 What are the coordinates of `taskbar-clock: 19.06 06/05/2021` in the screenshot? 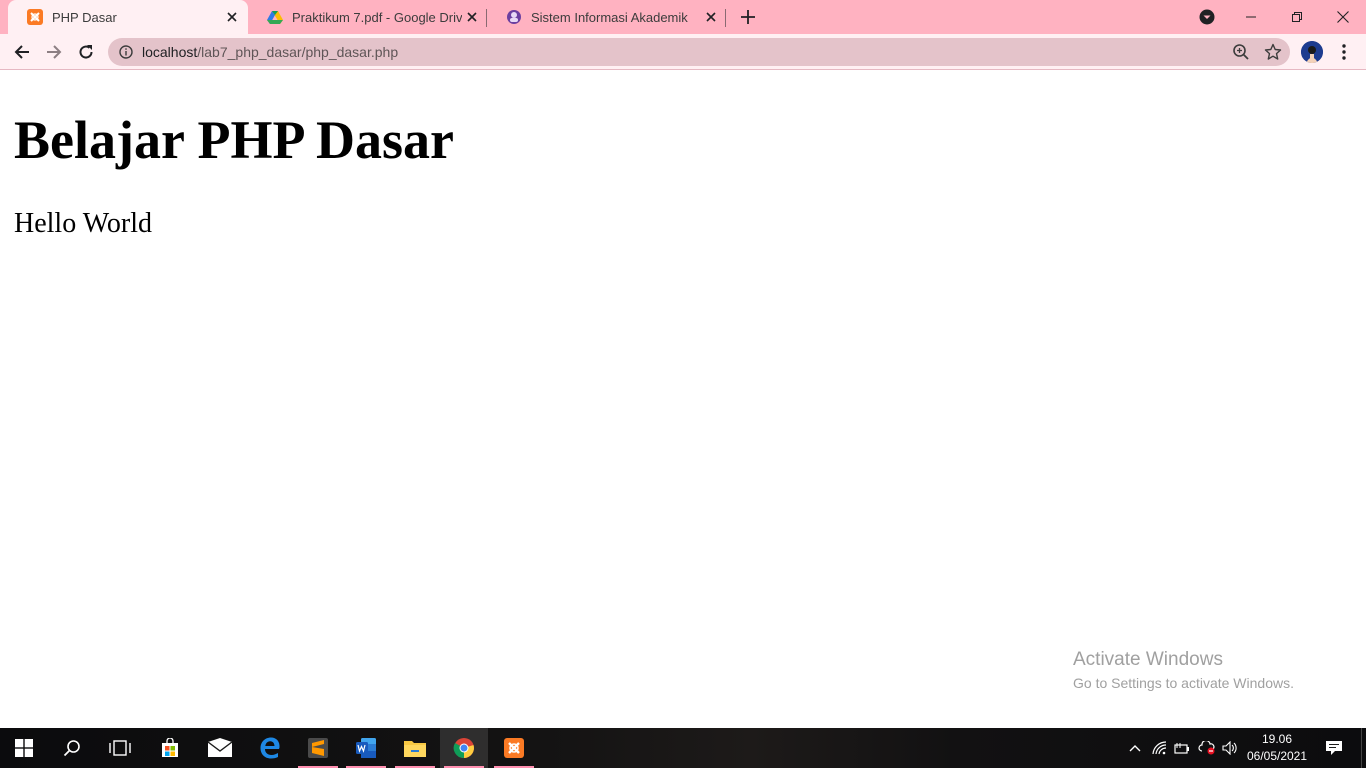 It's located at (1277, 748).